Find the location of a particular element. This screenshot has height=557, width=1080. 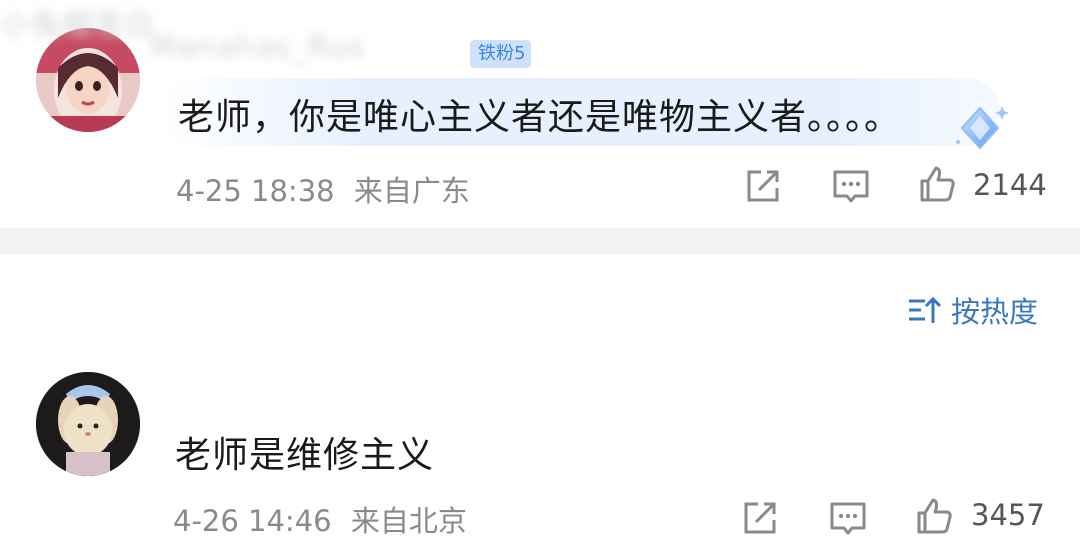

sort-icon is located at coordinates (925, 309).